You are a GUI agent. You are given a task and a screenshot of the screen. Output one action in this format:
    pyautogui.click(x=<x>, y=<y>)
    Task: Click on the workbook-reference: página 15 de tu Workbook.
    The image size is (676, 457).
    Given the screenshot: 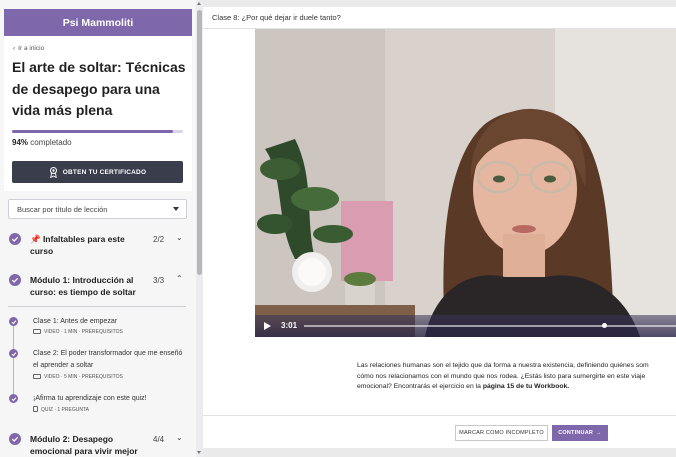 What is the action you would take?
    pyautogui.click(x=526, y=386)
    